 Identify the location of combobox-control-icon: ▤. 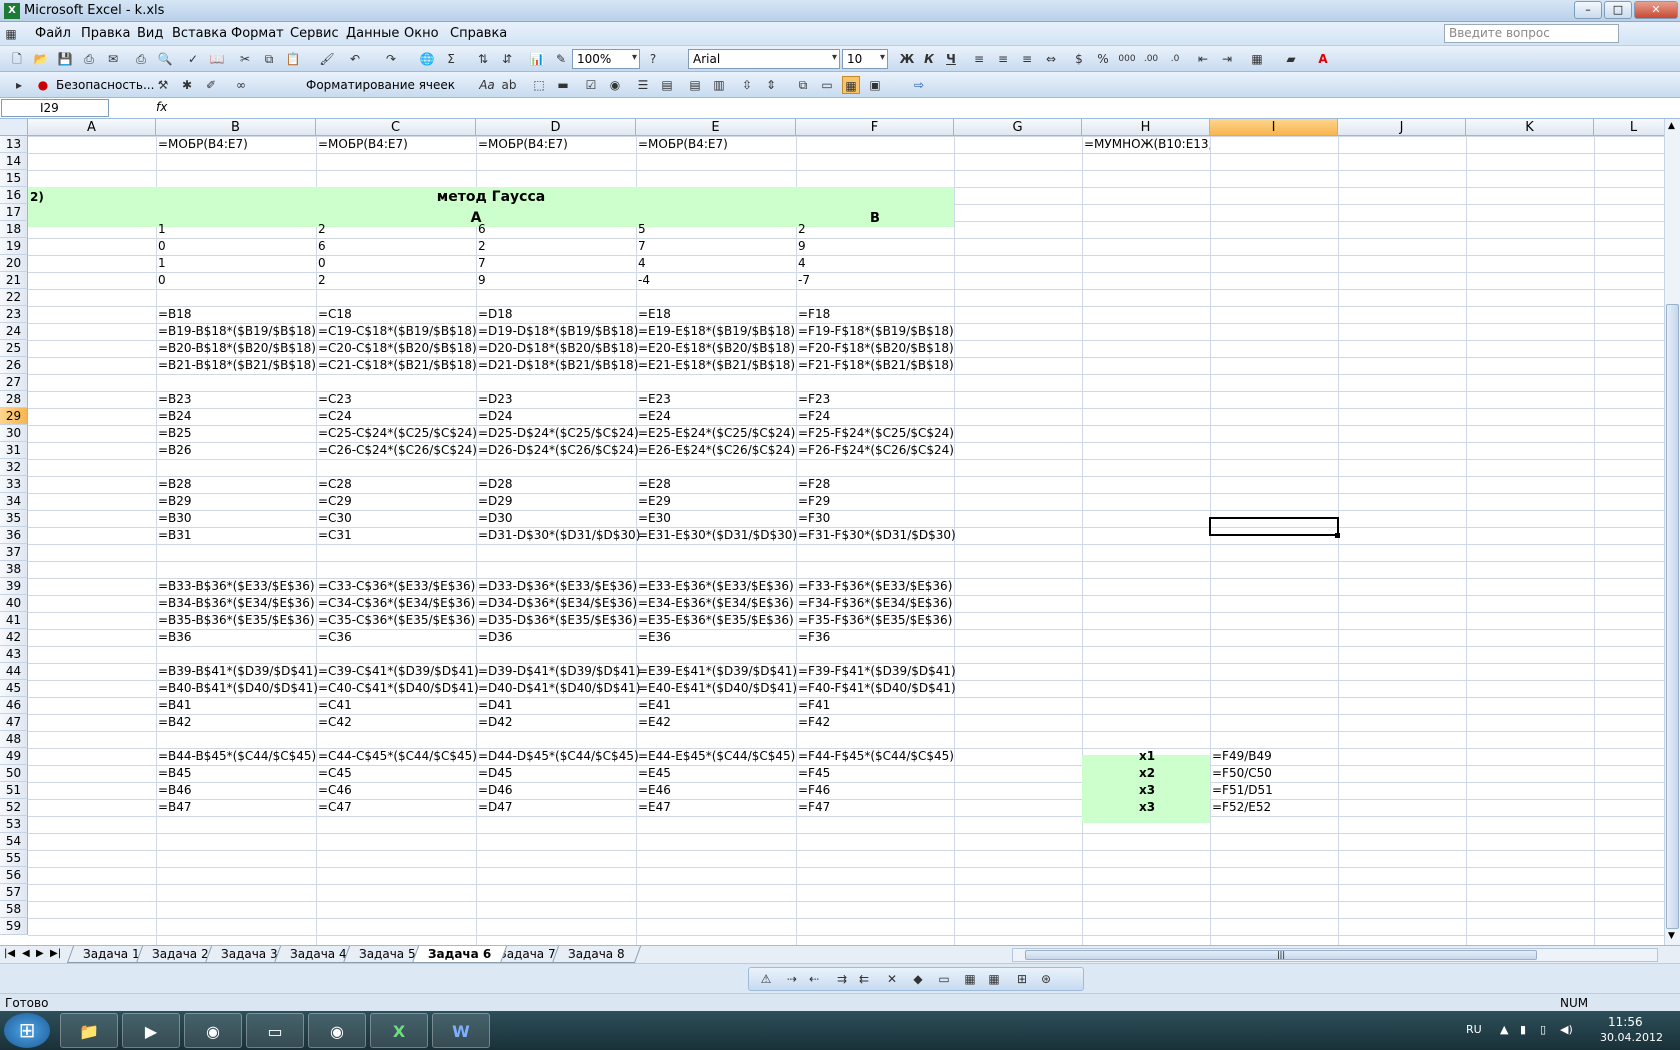
(667, 85).